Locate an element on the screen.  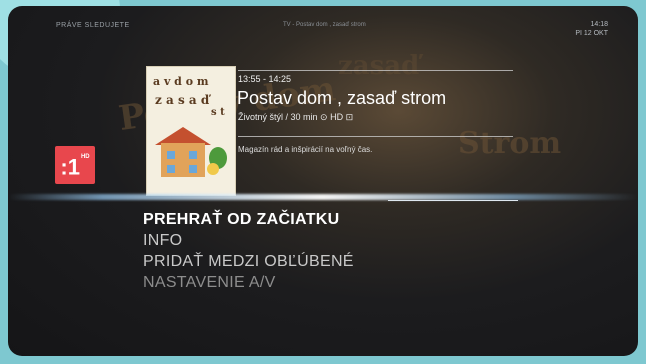
program-title: Postav dom , zasaď strom is located at coordinates (342, 98).